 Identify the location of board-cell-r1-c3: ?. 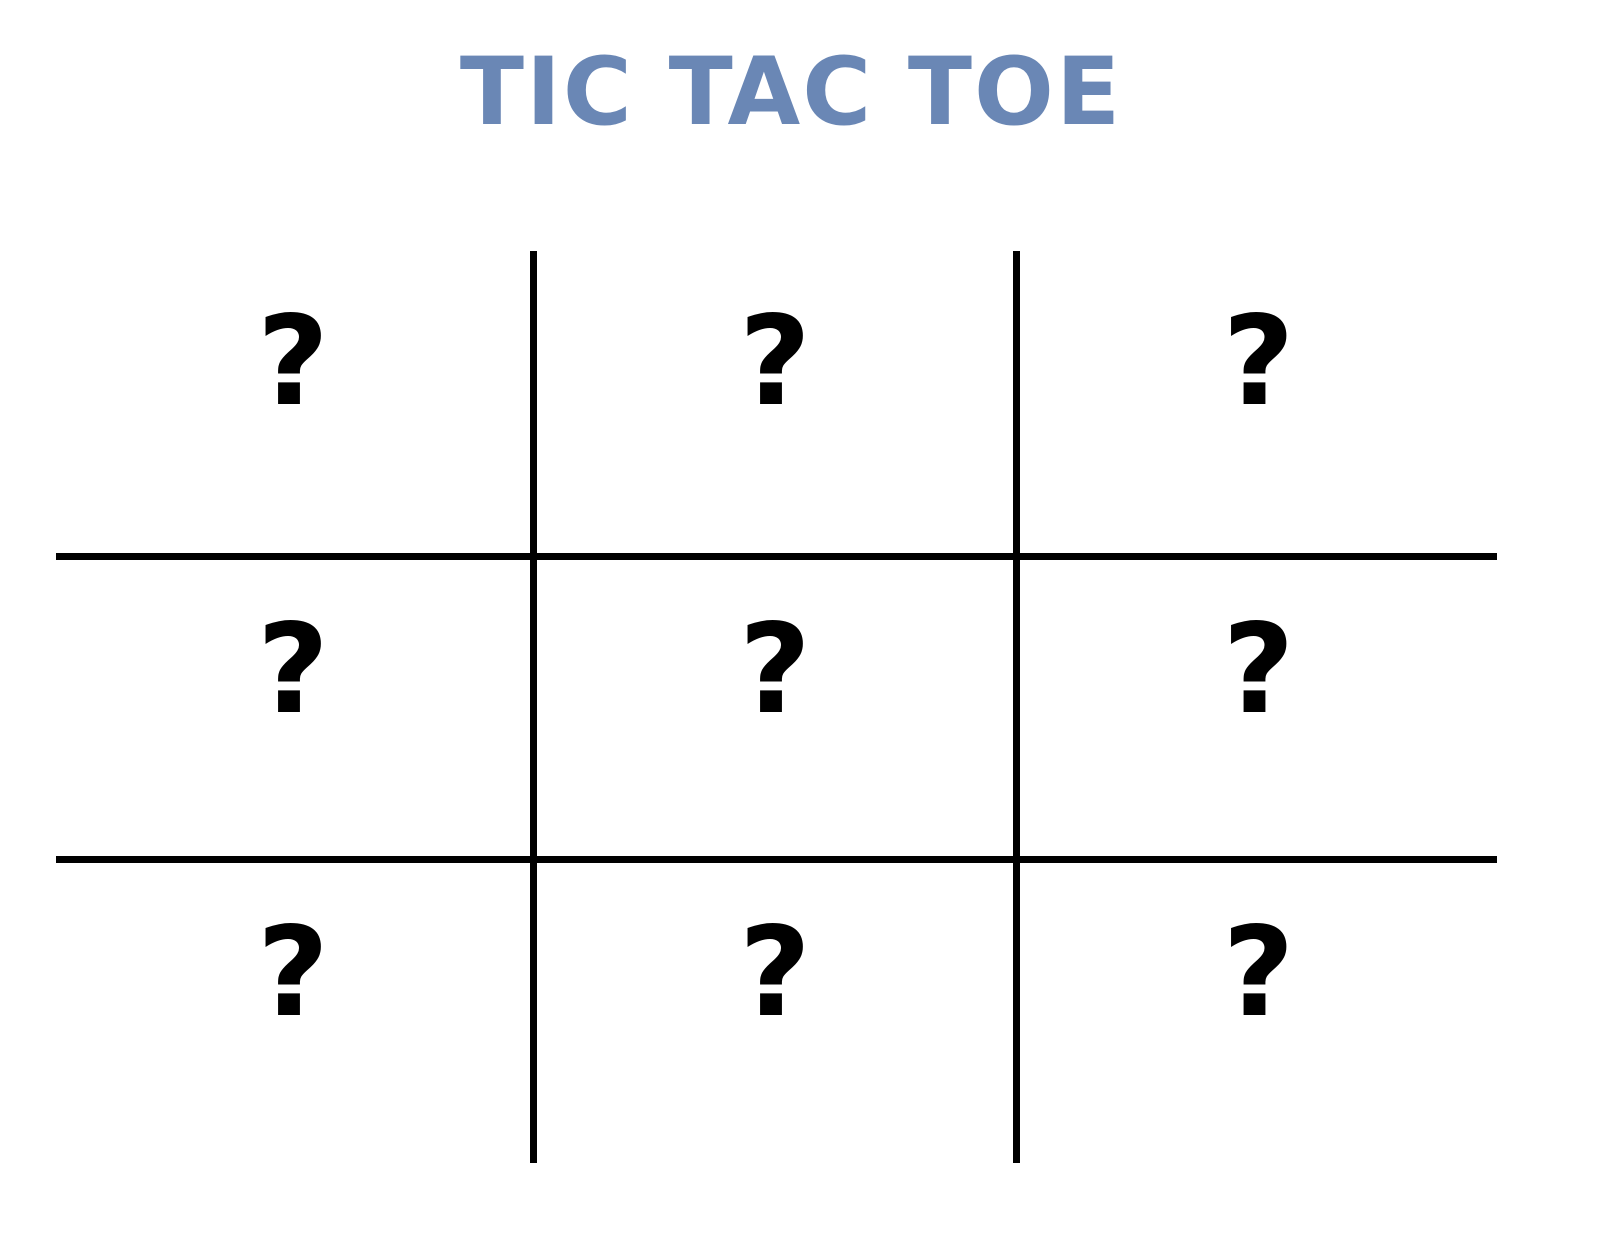
(1258, 426).